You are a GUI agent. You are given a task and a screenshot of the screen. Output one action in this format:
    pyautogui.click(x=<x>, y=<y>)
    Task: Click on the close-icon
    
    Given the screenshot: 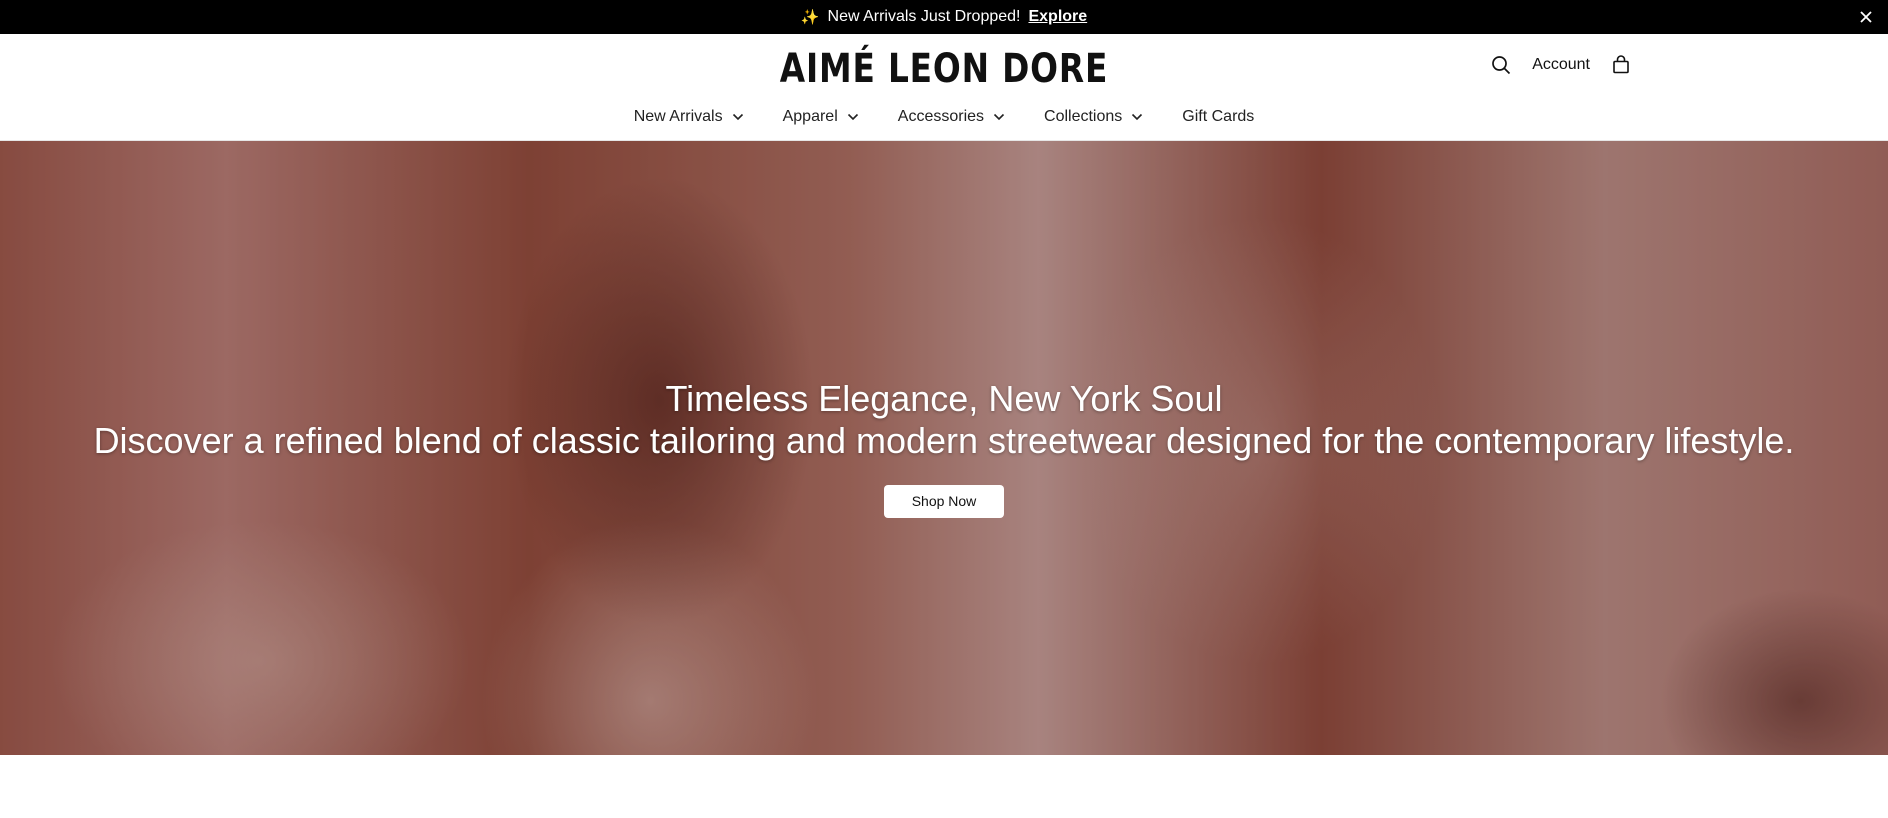 What is the action you would take?
    pyautogui.click(x=1866, y=17)
    